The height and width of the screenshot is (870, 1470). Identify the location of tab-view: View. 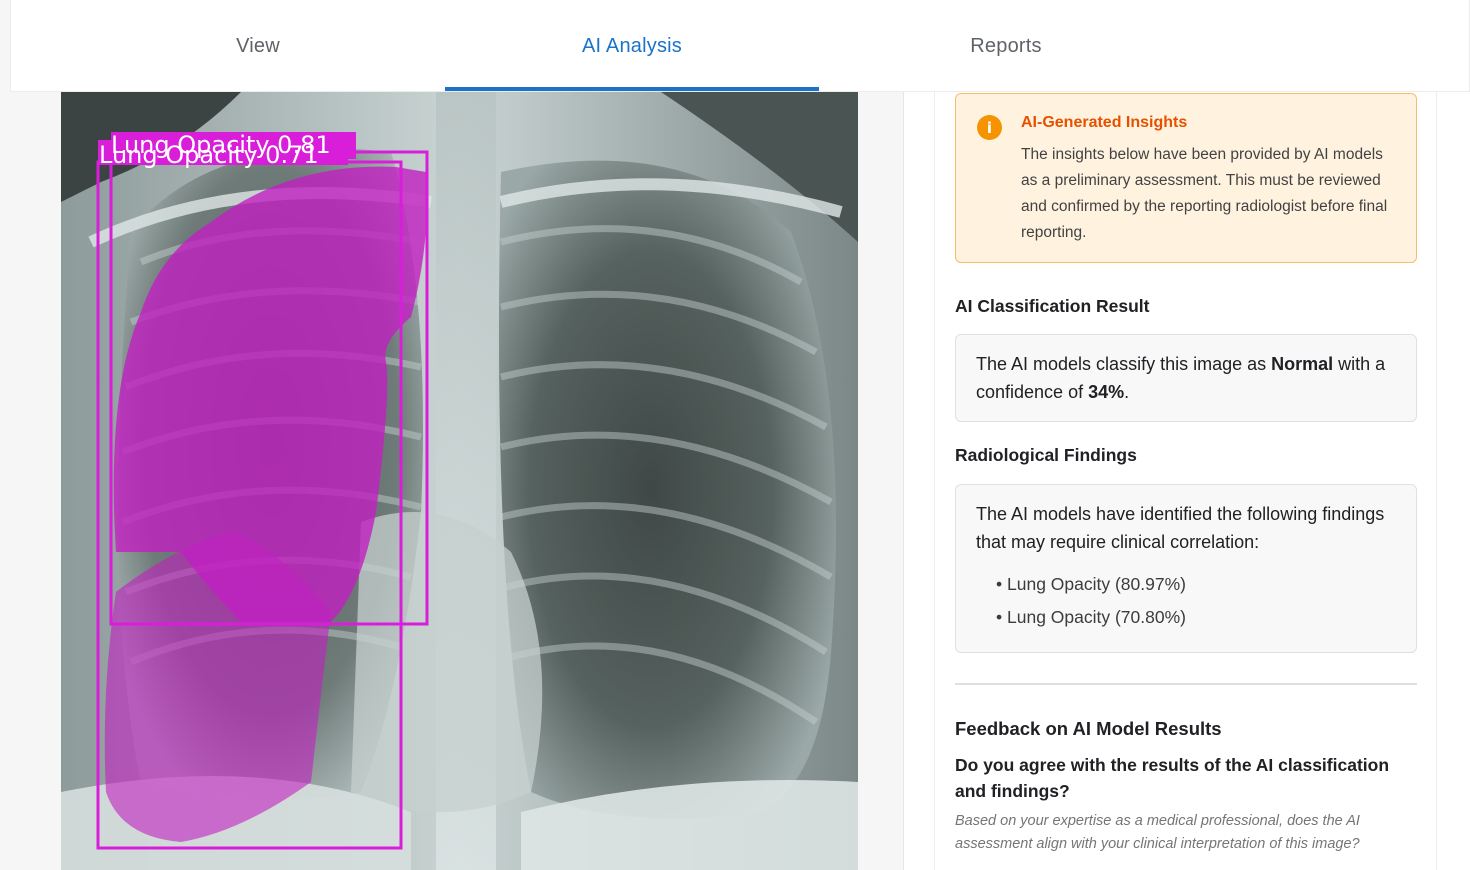
(258, 46).